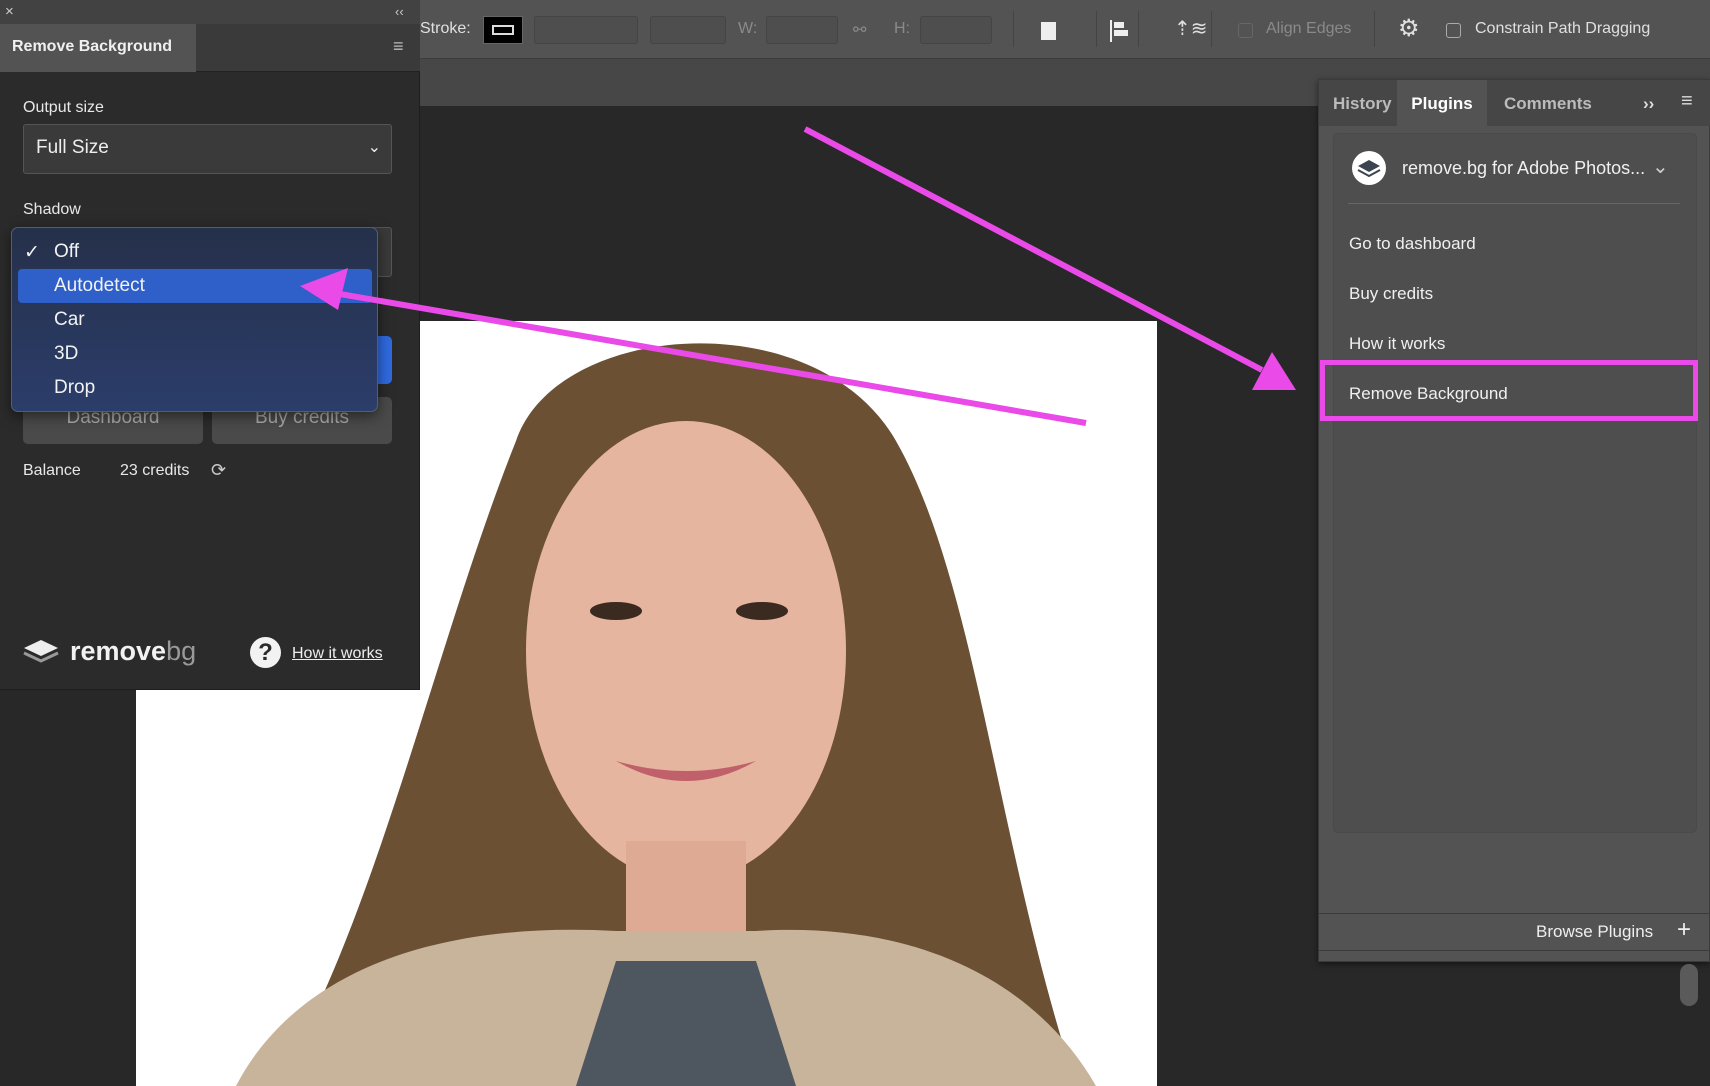 This screenshot has height=1086, width=1710. What do you see at coordinates (503, 30) in the screenshot?
I see `stroke-swatch-icon` at bounding box center [503, 30].